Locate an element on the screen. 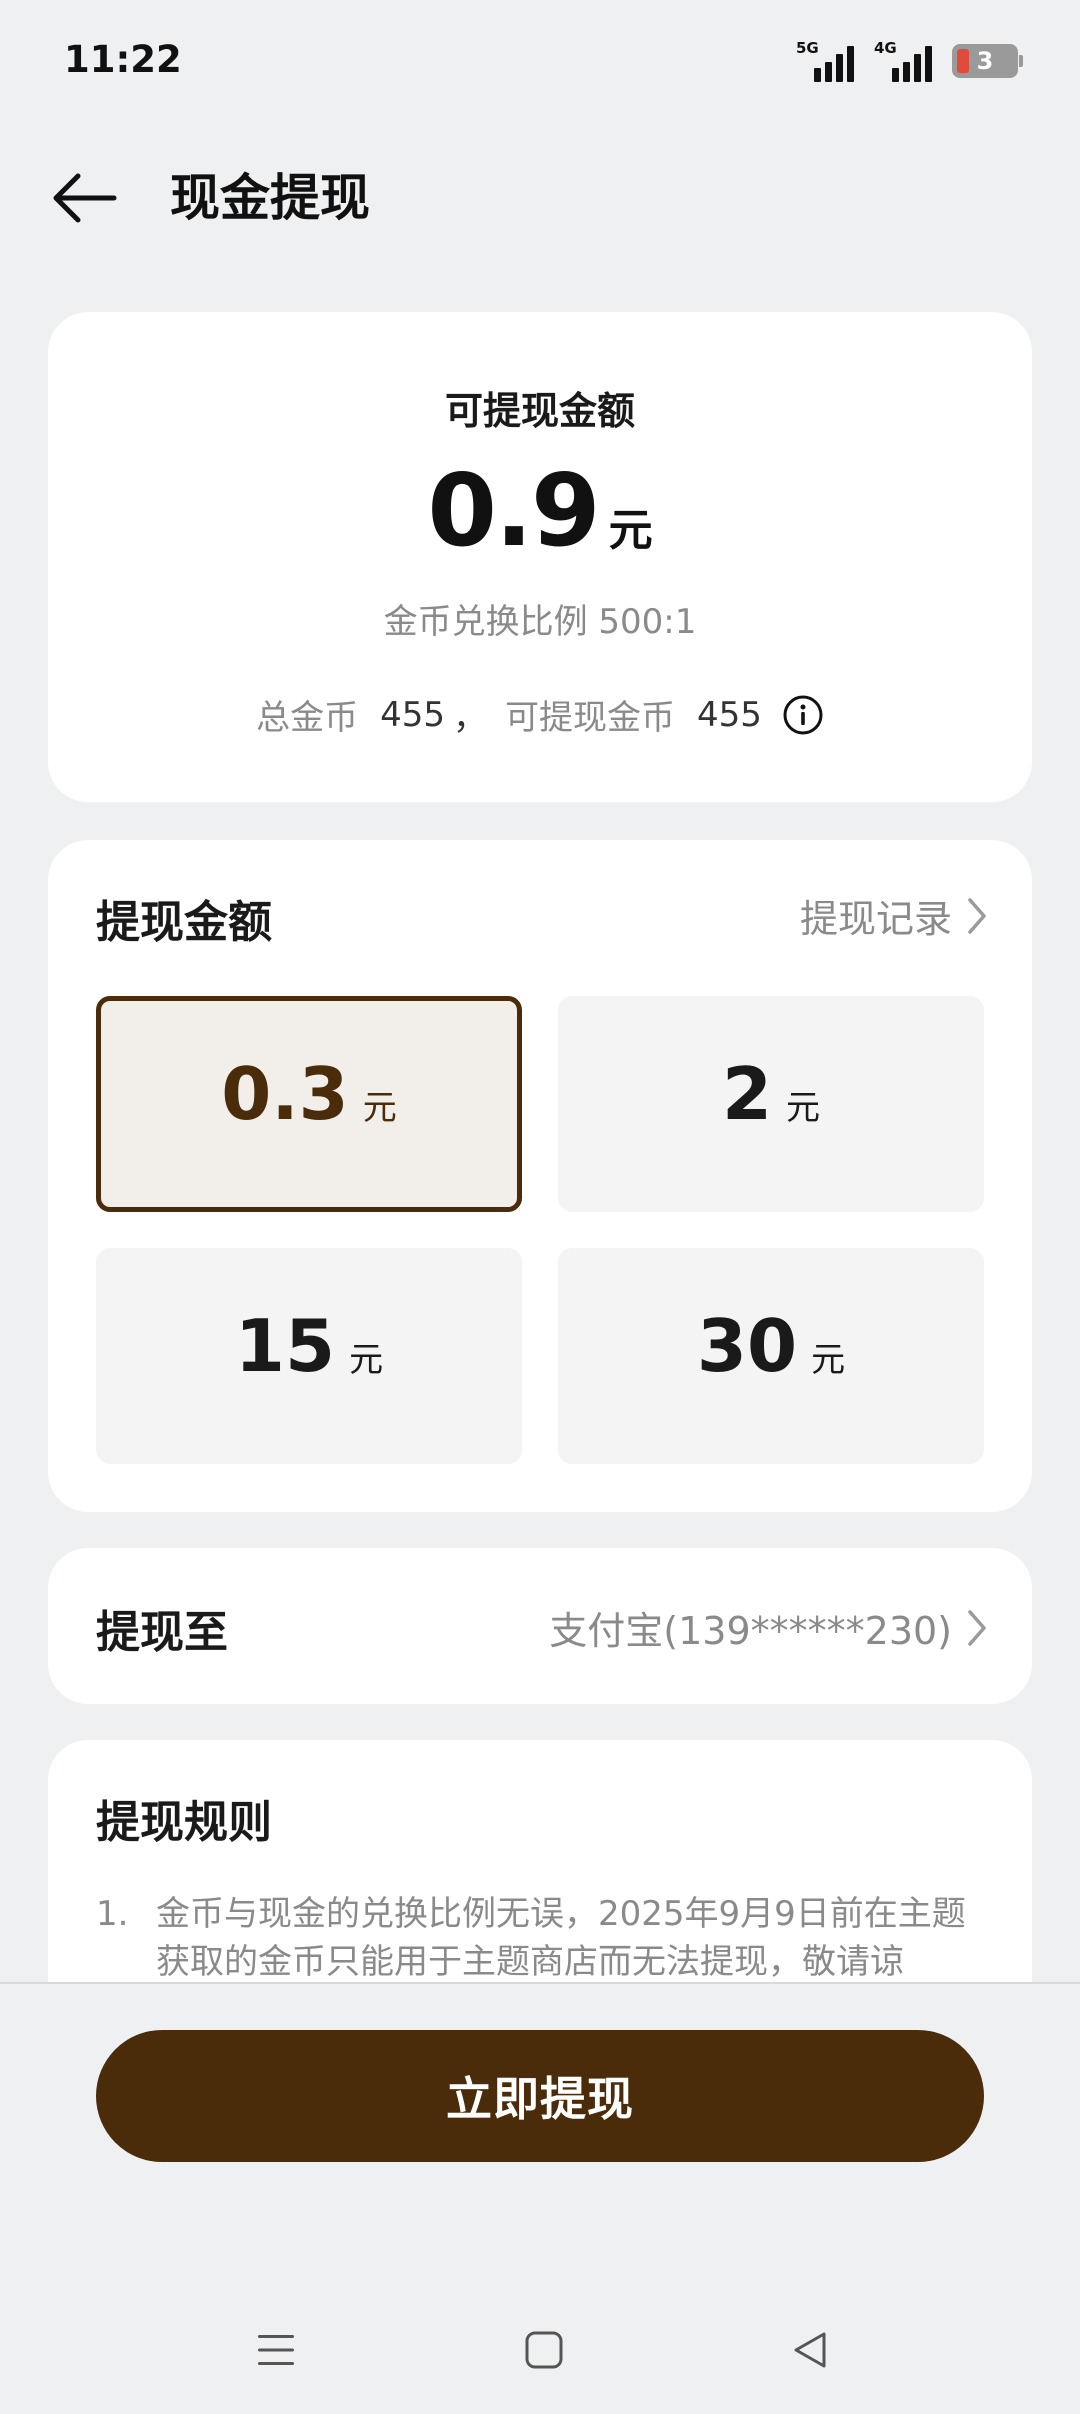 Image resolution: width=1080 pixels, height=2414 pixels. menu-icon is located at coordinates (276, 2350).